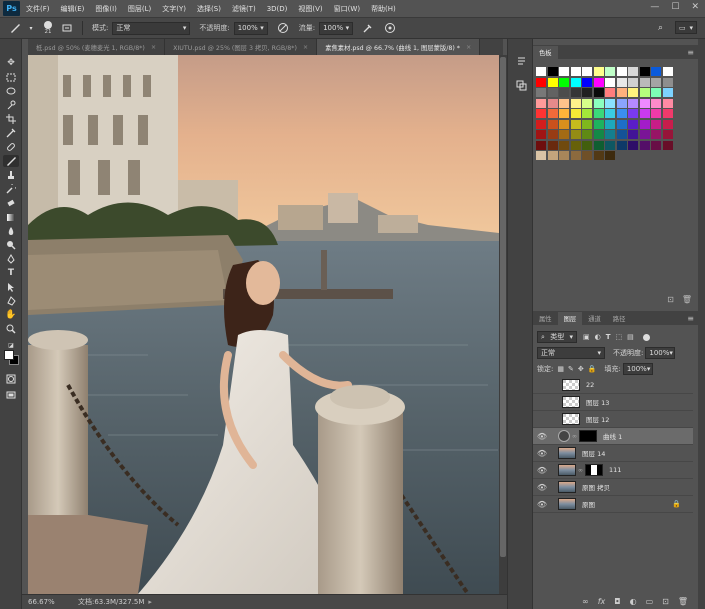 This screenshot has height=609, width=705. I want to click on smart-object-filter-icon: ▤, so click(630, 337).